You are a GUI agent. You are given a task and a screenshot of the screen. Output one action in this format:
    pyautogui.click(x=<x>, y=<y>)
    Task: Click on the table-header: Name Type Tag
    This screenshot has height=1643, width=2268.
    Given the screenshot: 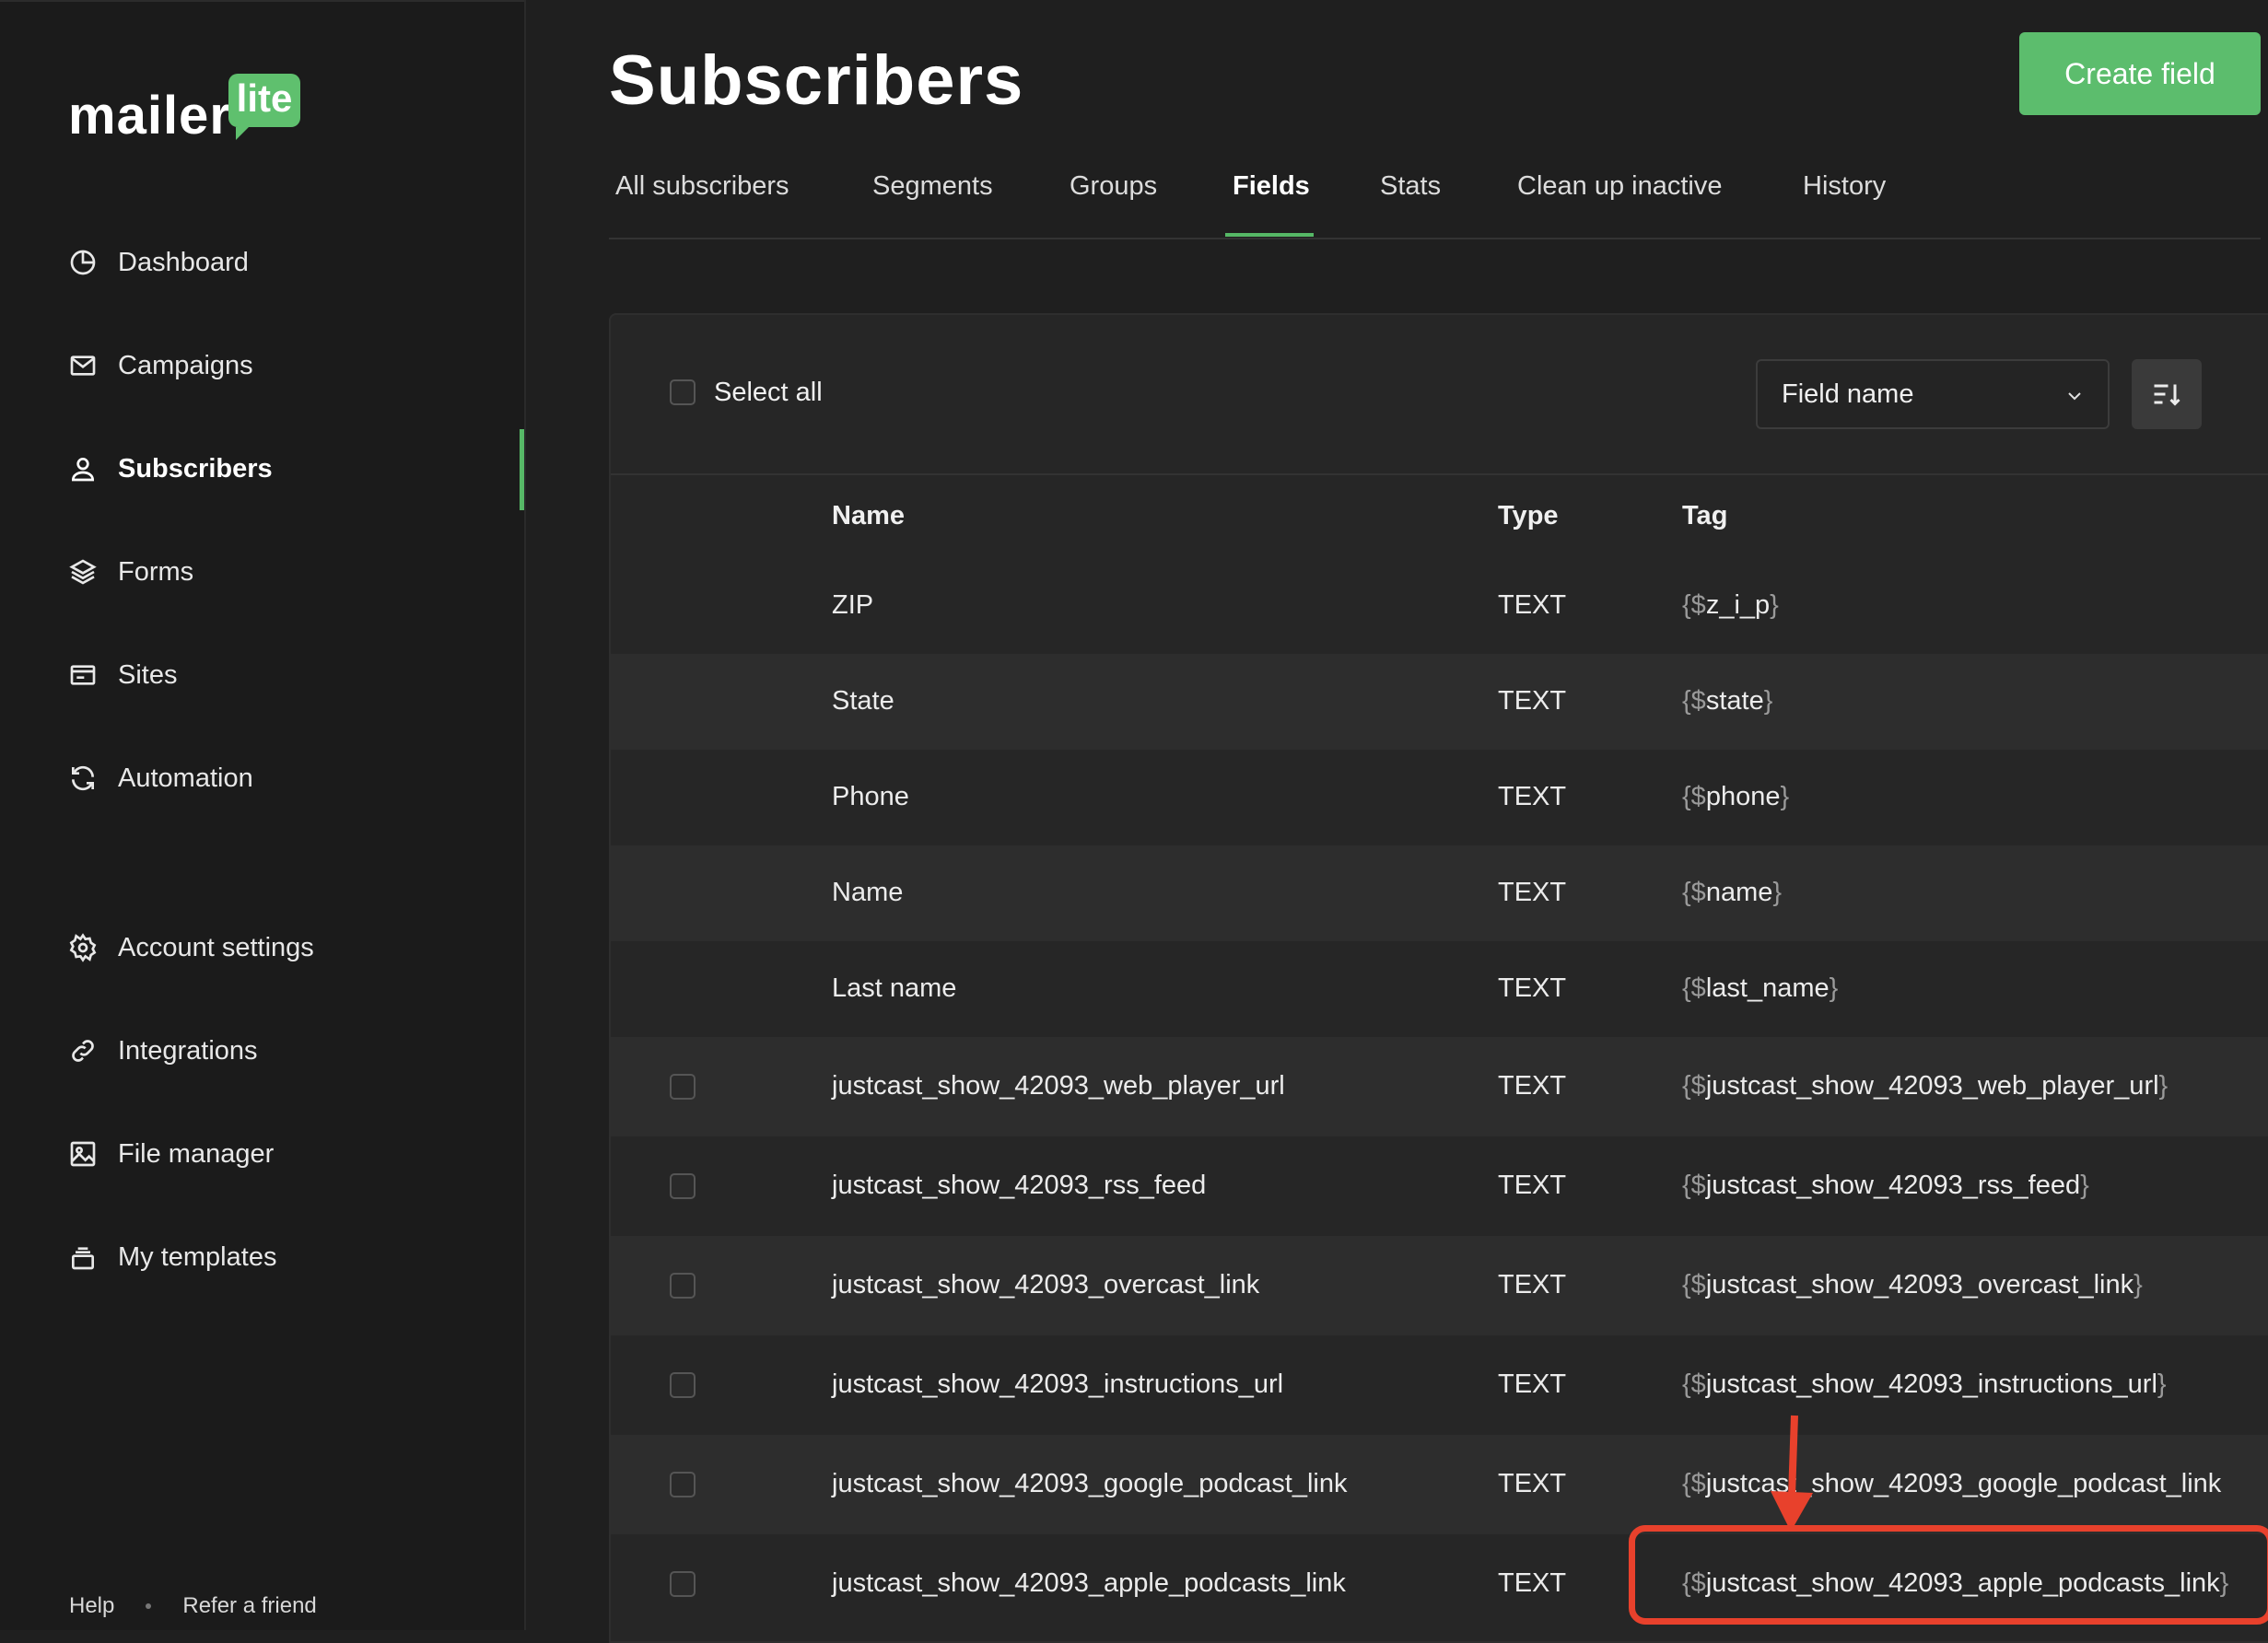 What is the action you would take?
    pyautogui.click(x=1439, y=516)
    